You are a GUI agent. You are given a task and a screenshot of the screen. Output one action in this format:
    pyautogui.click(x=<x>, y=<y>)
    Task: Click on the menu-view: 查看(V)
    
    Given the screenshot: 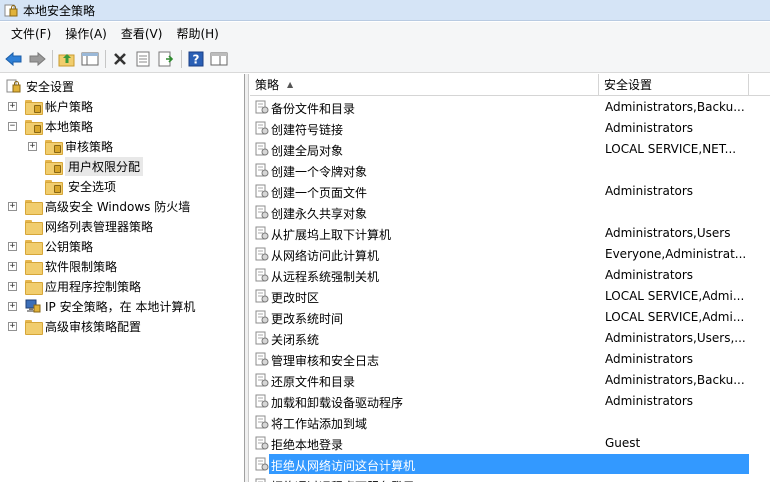 What is the action you would take?
    pyautogui.click(x=142, y=34)
    